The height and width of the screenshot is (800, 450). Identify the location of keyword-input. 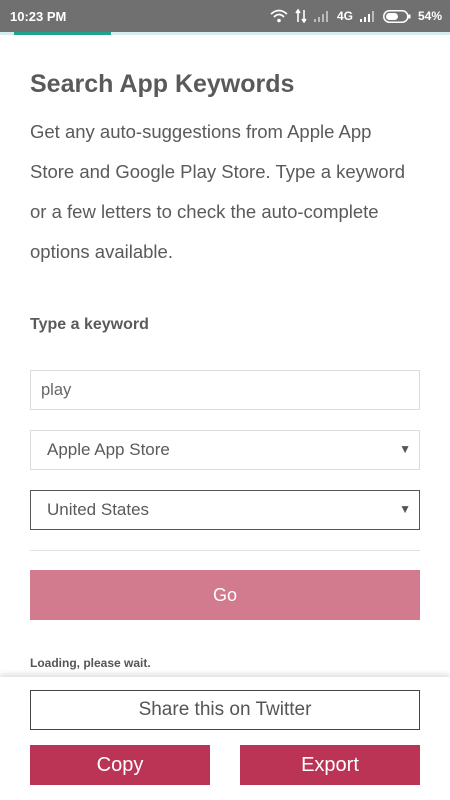
(225, 390).